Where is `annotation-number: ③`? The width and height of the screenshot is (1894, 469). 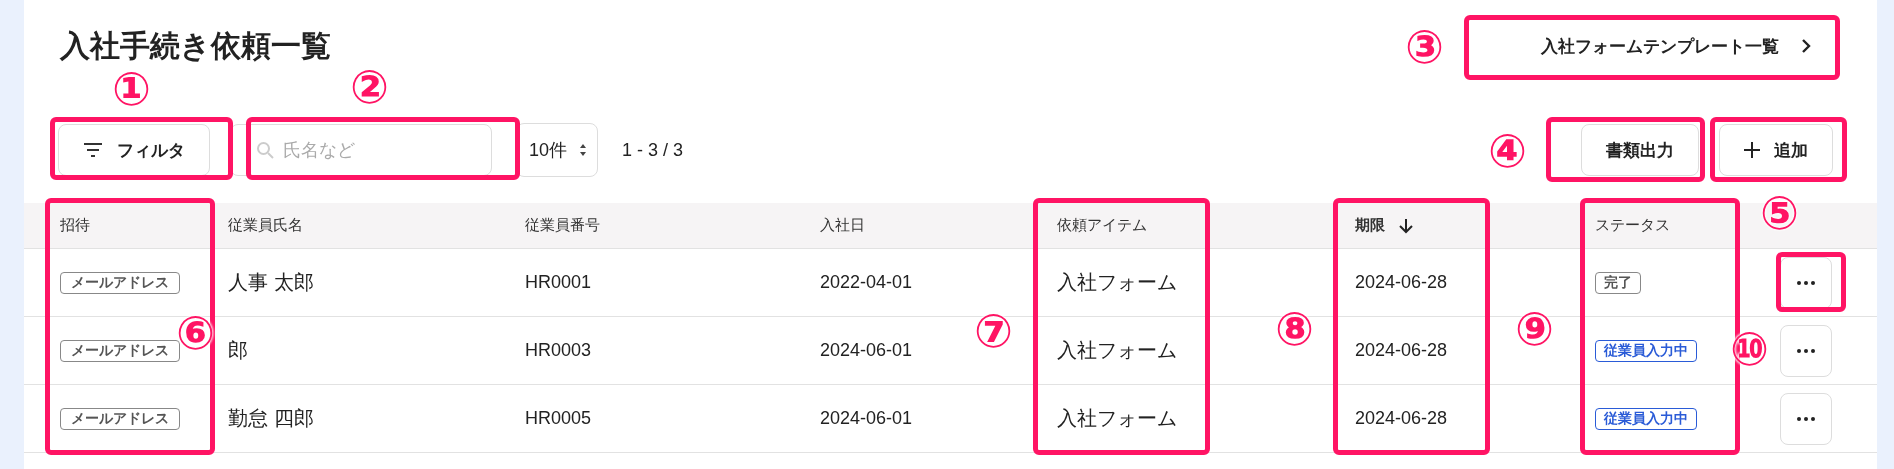 annotation-number: ③ is located at coordinates (1424, 47).